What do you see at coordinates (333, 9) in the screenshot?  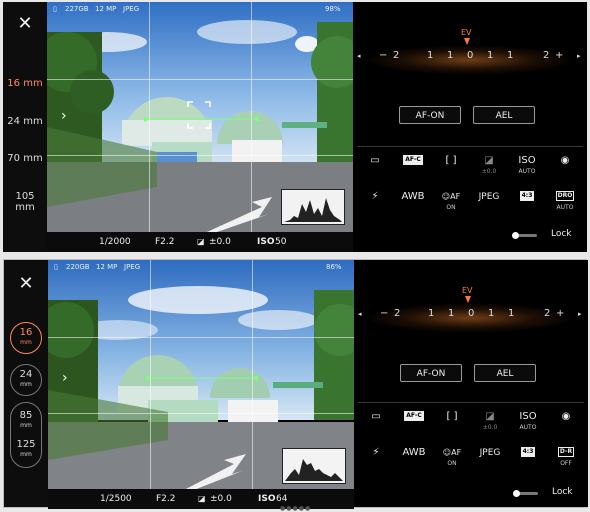 I see `battery-level: 98%` at bounding box center [333, 9].